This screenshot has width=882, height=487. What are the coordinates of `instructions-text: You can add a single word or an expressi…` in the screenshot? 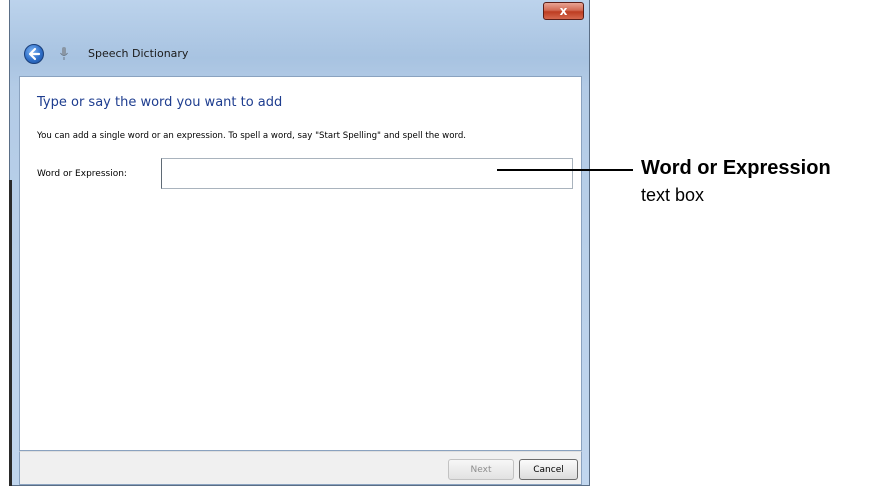 It's located at (252, 136).